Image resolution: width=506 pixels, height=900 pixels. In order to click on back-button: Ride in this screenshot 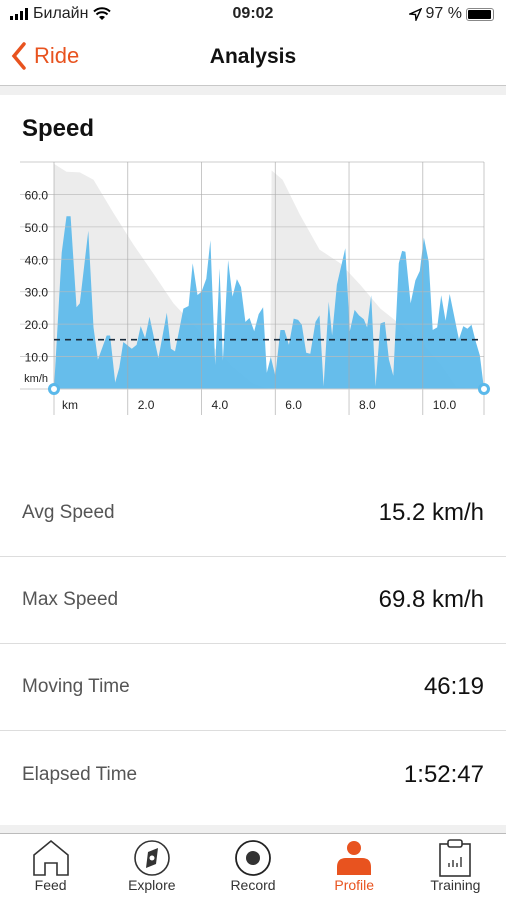, I will do `click(44, 56)`.